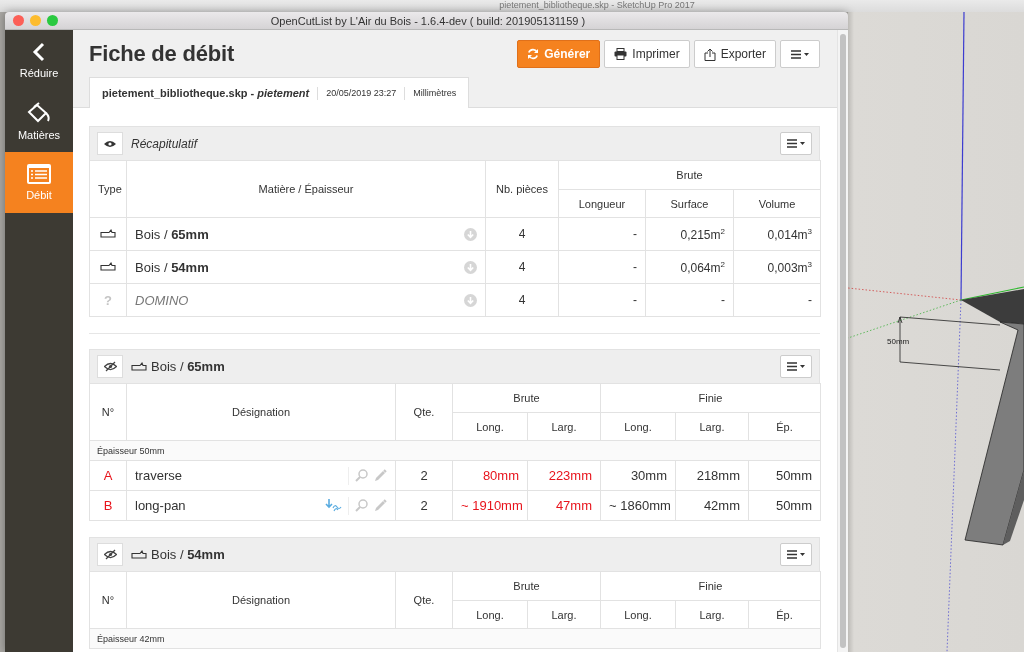  Describe the element at coordinates (712, 505) in the screenshot. I see `table-cell: 42mm` at that location.